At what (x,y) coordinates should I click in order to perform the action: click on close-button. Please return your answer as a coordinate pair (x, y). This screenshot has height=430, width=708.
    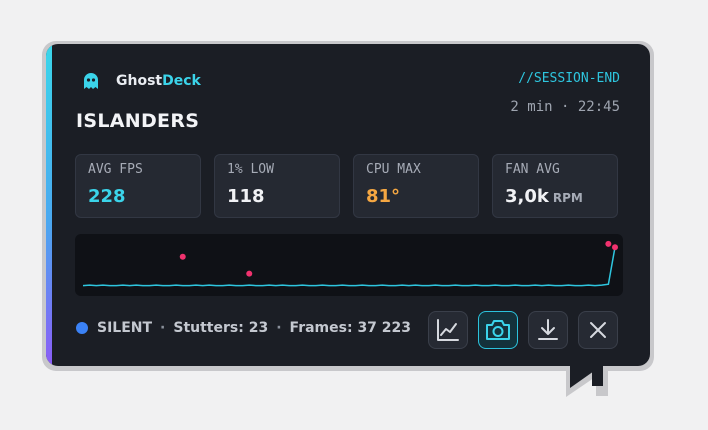
    Looking at the image, I should click on (598, 330).